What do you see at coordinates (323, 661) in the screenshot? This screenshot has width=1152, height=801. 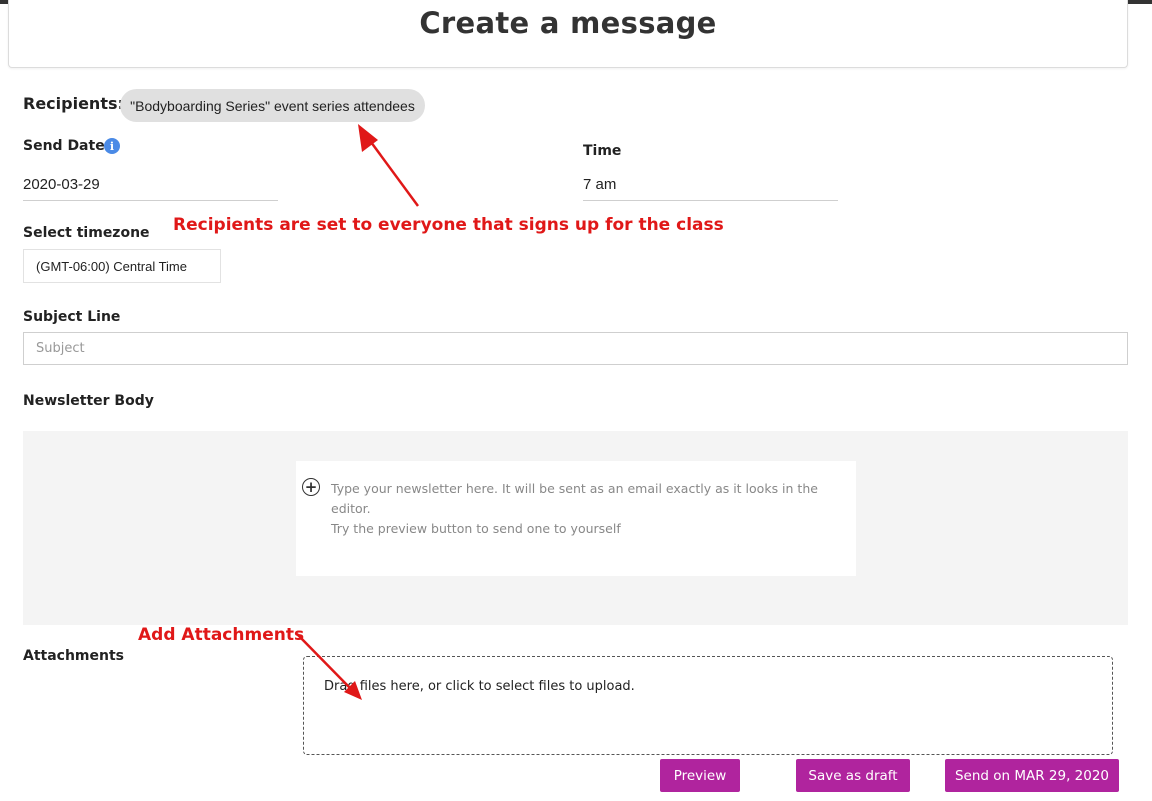 I see `attachments-arrow-line` at bounding box center [323, 661].